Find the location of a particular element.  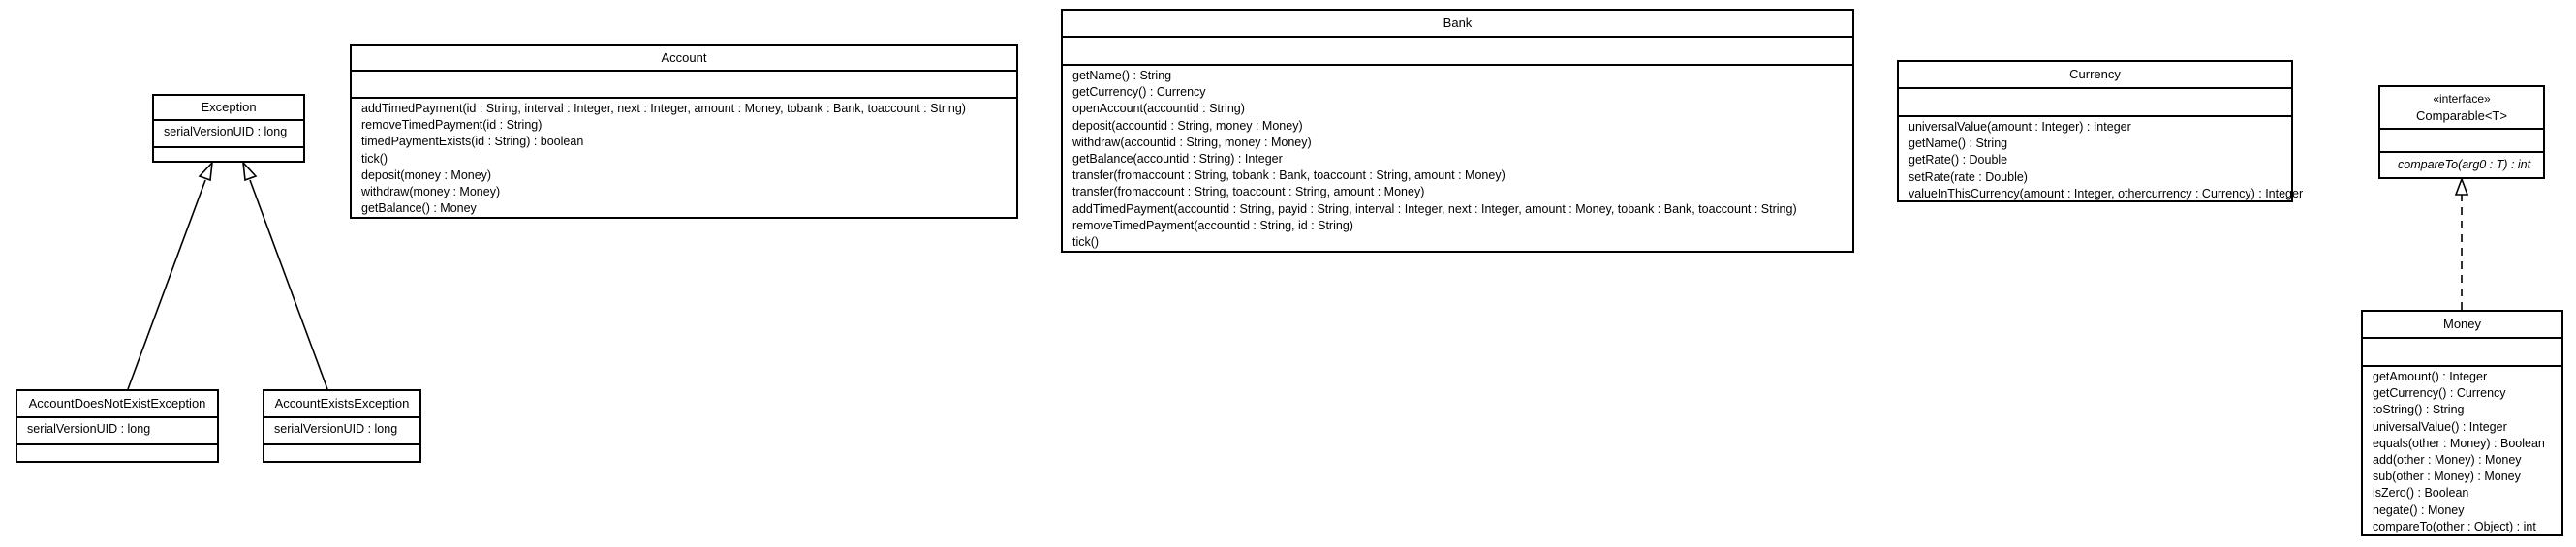

class-name: AccountExistsException is located at coordinates (342, 403).